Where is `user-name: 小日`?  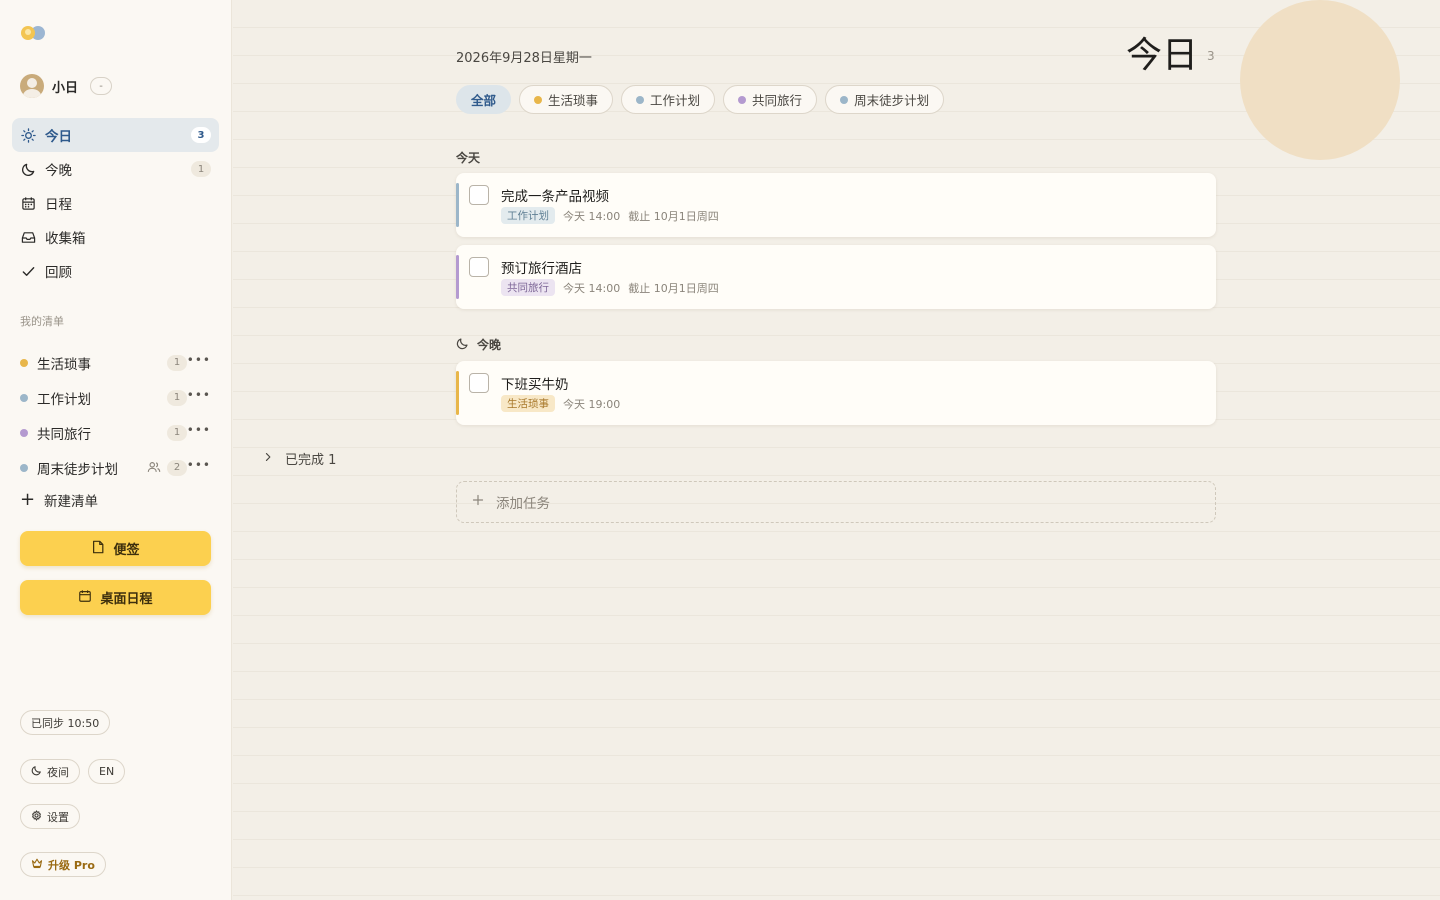 user-name: 小日 is located at coordinates (65, 88).